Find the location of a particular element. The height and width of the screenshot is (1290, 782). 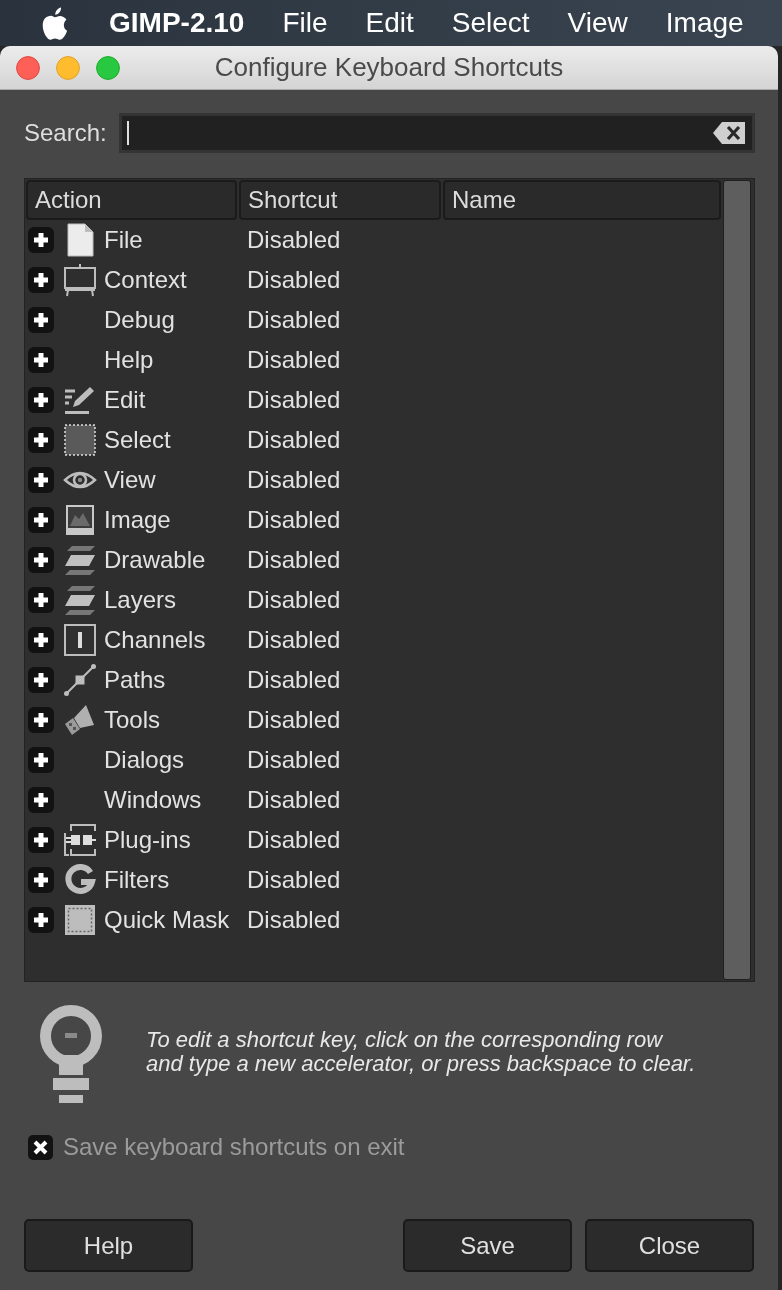

g-shaped-icon is located at coordinates (80, 880).